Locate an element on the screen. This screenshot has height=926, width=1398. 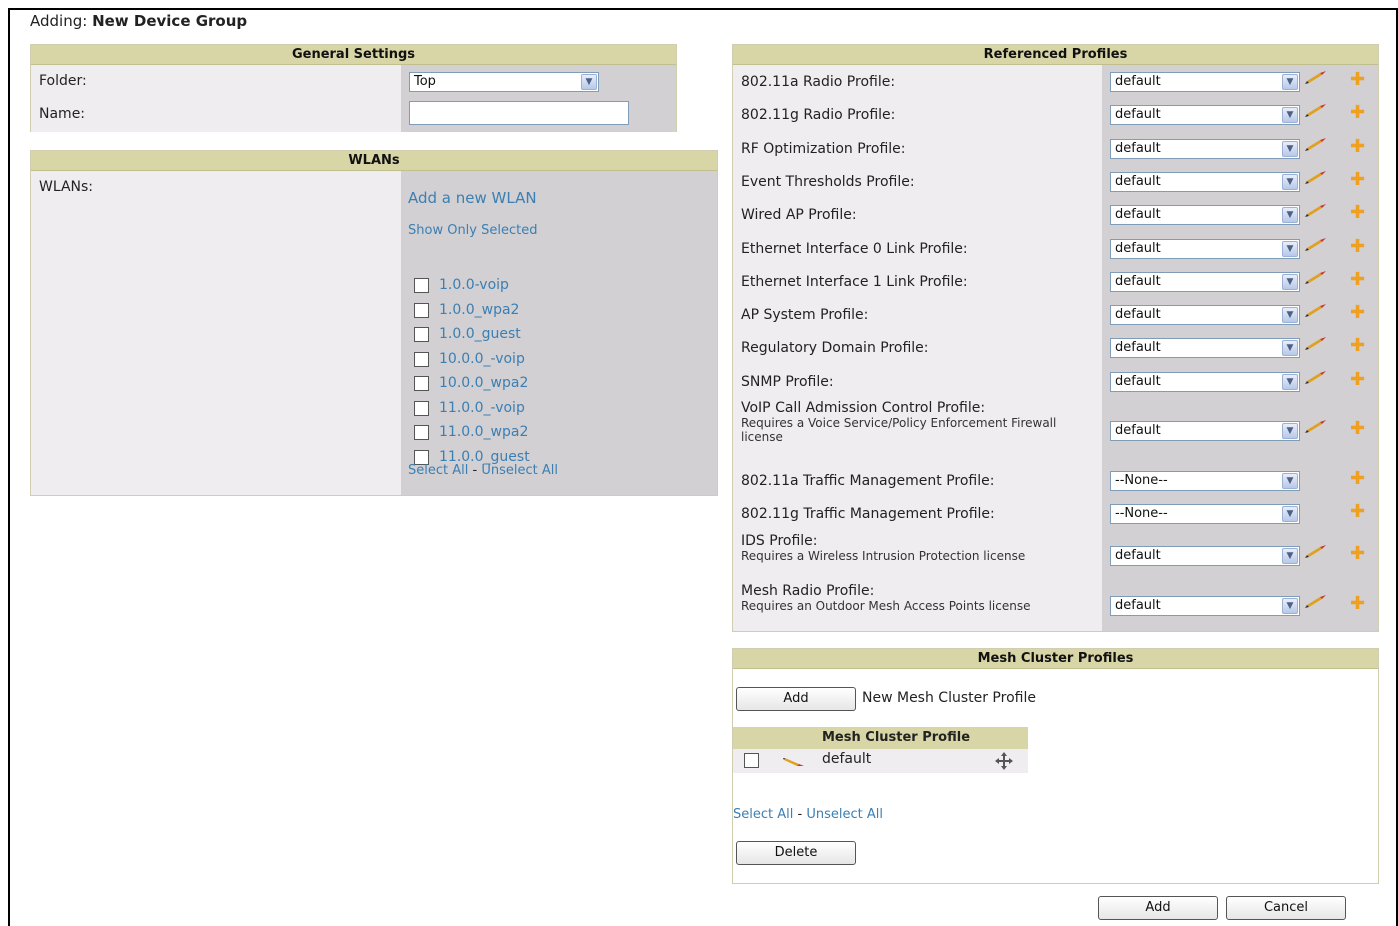
profile-row: 802.11g Radio Profile: default ▼ ✚ is located at coordinates (1055, 114).